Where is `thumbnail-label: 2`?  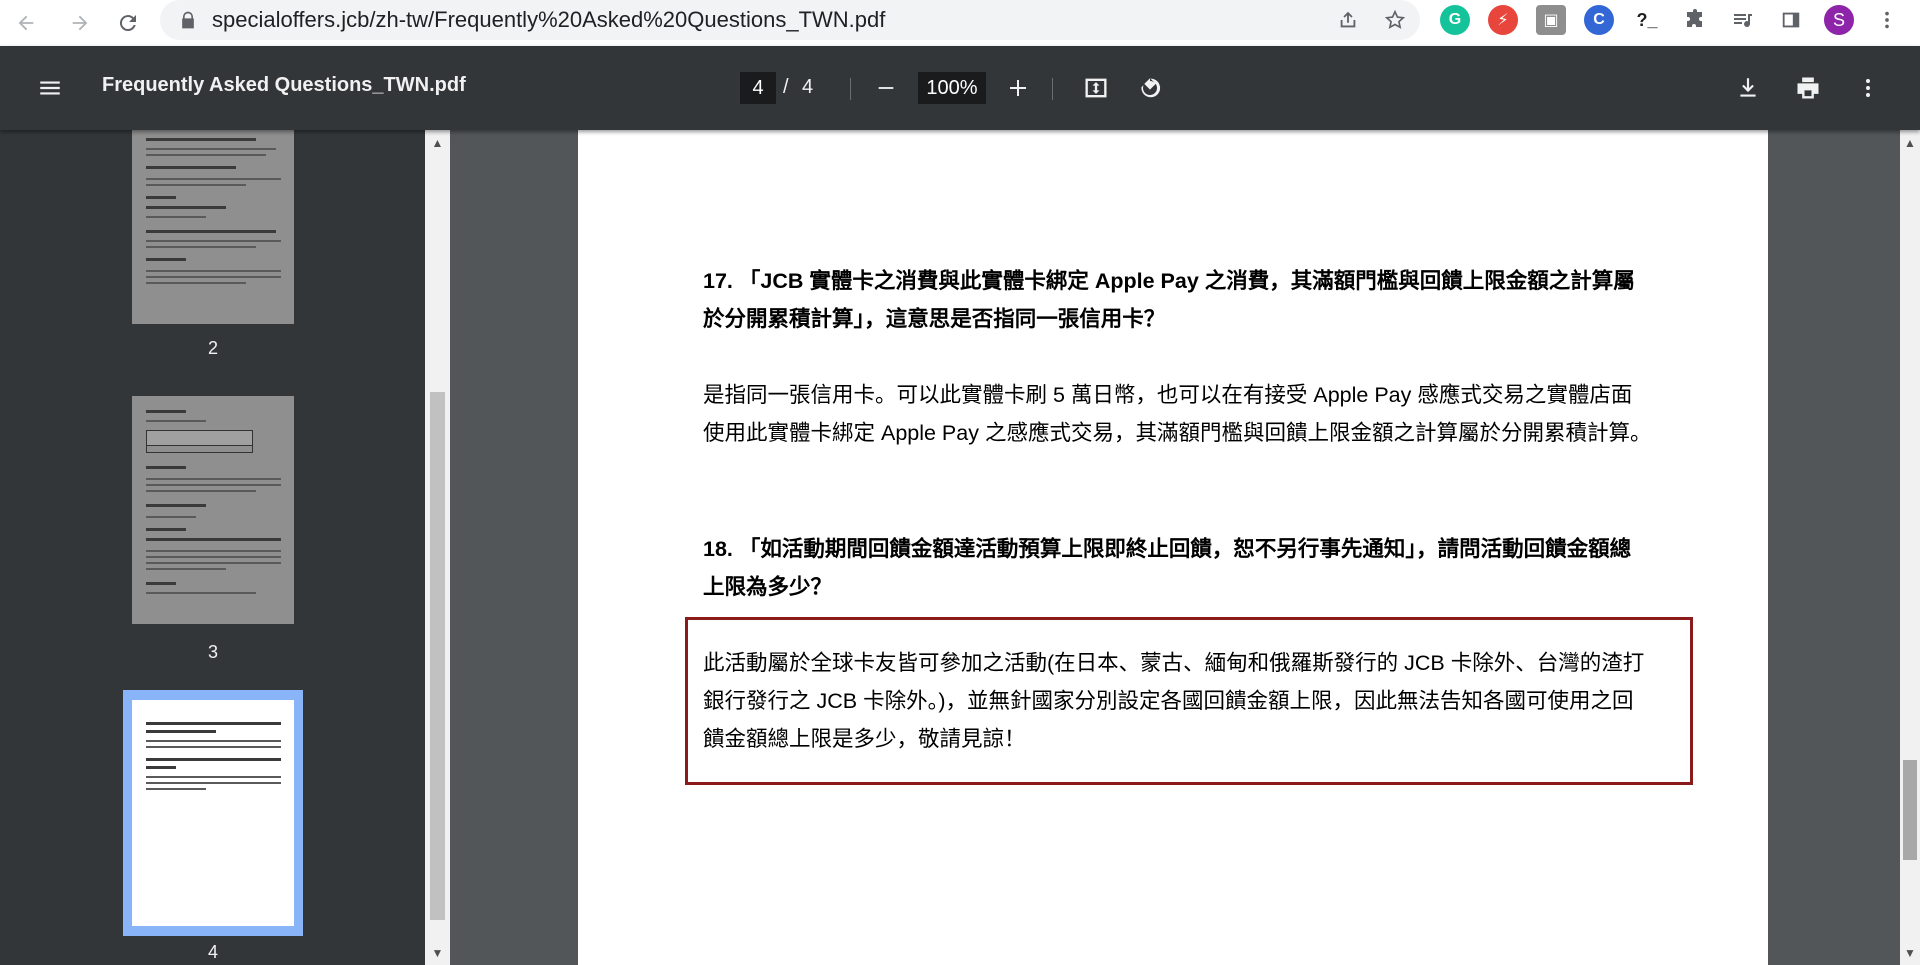
thumbnail-label: 2 is located at coordinates (212, 348).